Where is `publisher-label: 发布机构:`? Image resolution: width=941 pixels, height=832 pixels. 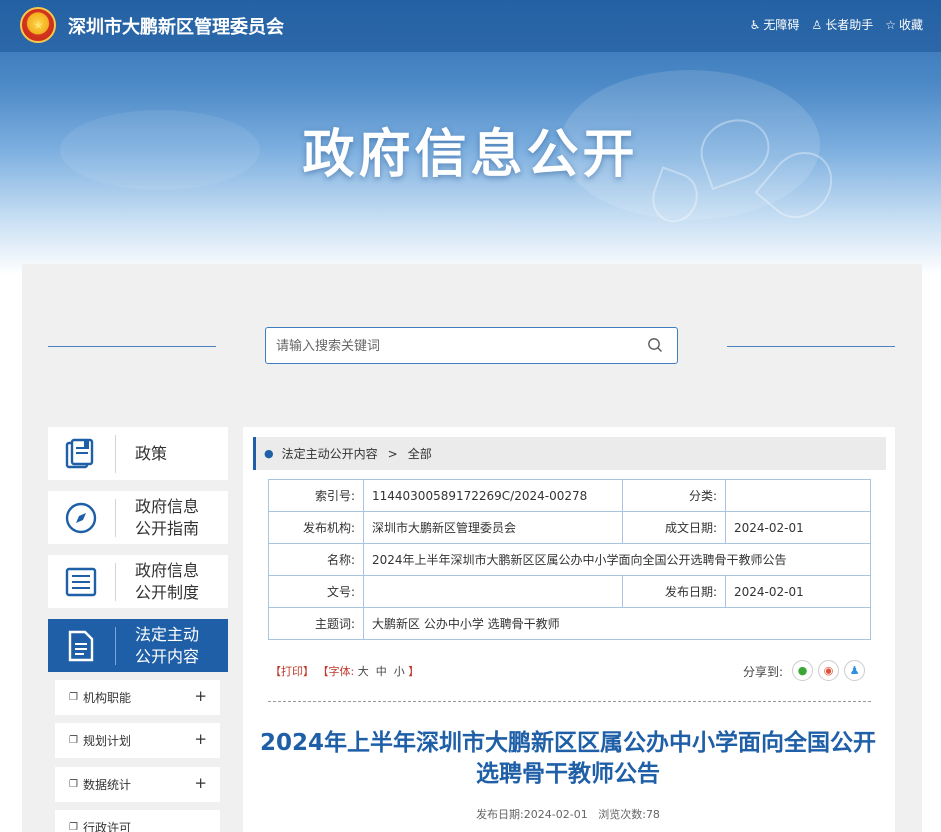
publisher-label: 发布机构: is located at coordinates (316, 527).